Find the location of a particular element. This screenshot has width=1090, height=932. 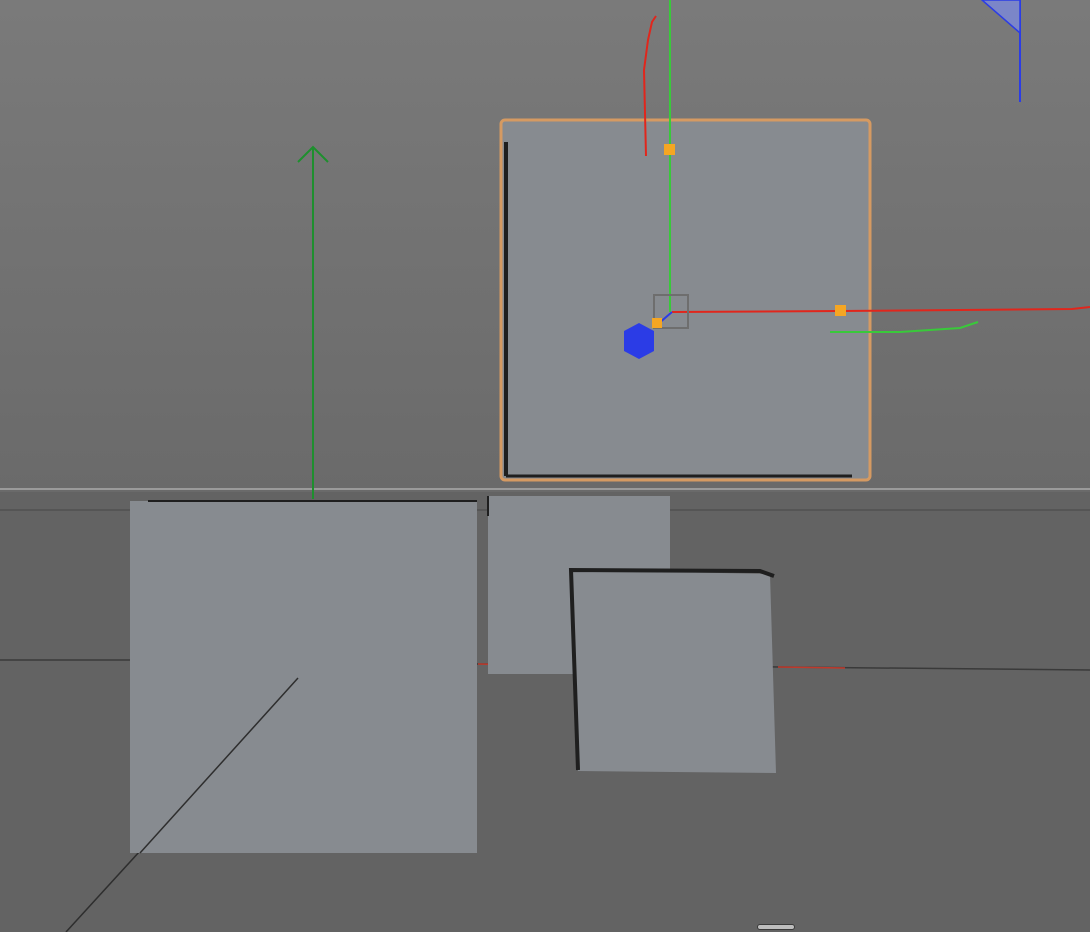

panel-resize-handle is located at coordinates (776, 927).